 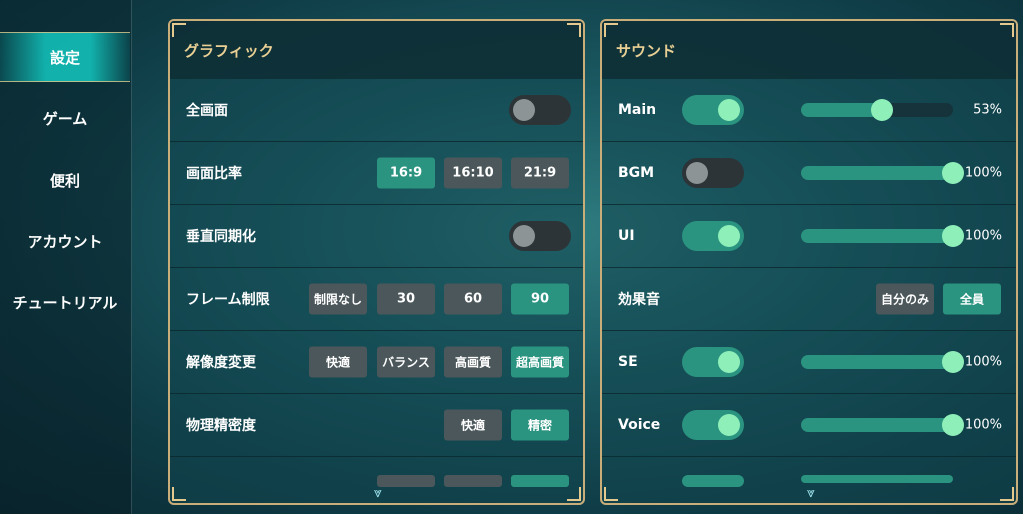 I want to click on ui-volume-slider, so click(x=882, y=236).